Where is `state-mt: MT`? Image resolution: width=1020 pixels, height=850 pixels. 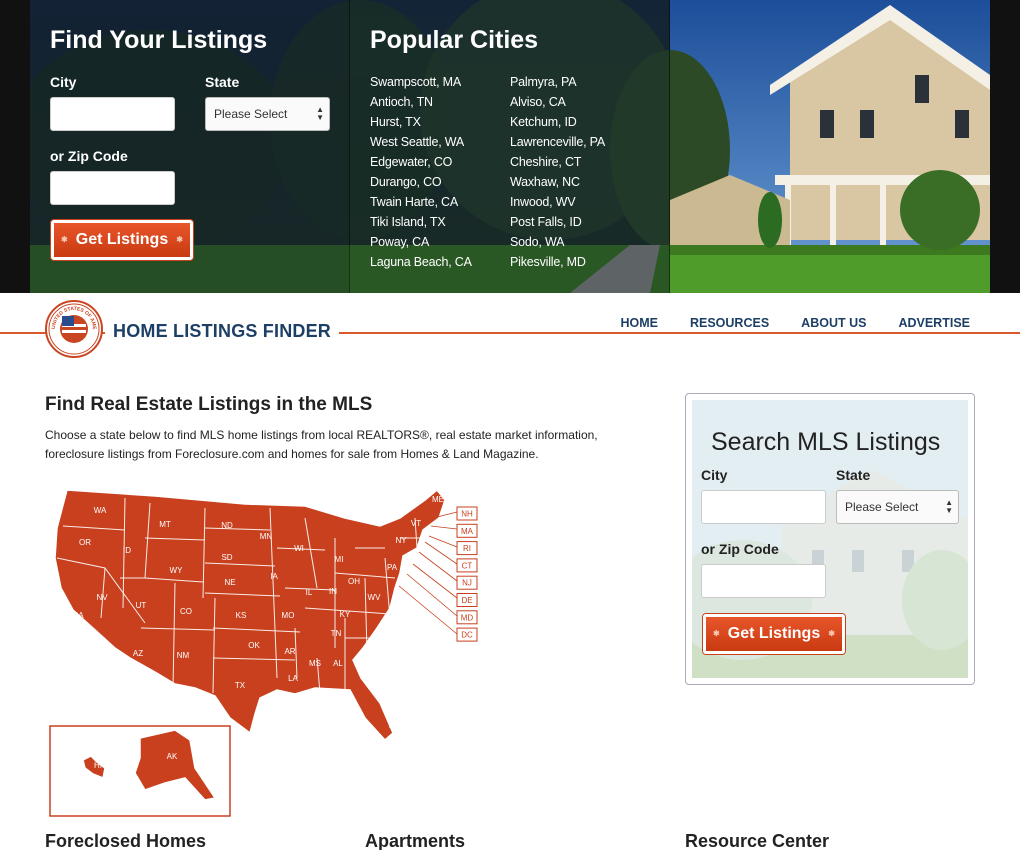 state-mt: MT is located at coordinates (165, 524).